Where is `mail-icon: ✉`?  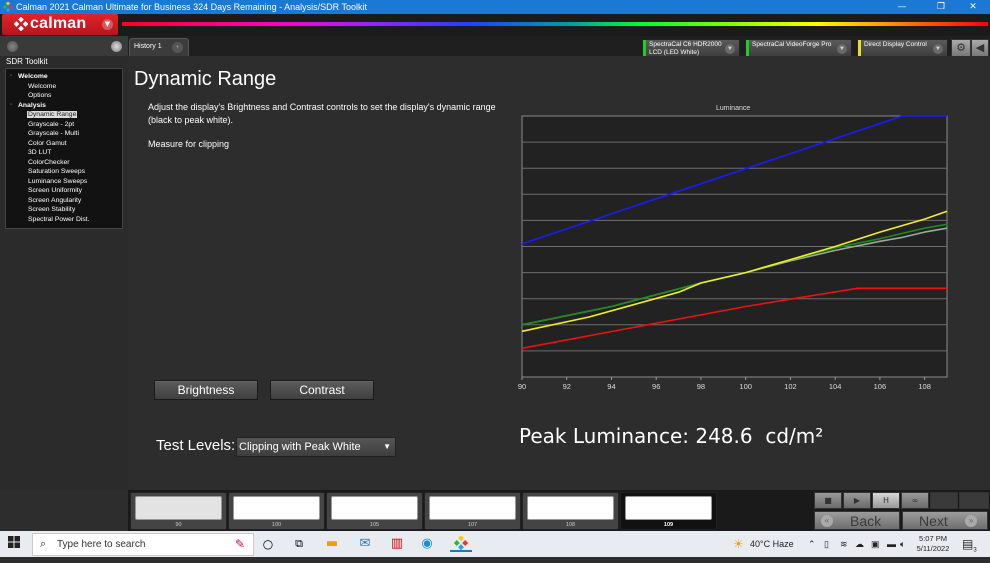 mail-icon: ✉ is located at coordinates (365, 544).